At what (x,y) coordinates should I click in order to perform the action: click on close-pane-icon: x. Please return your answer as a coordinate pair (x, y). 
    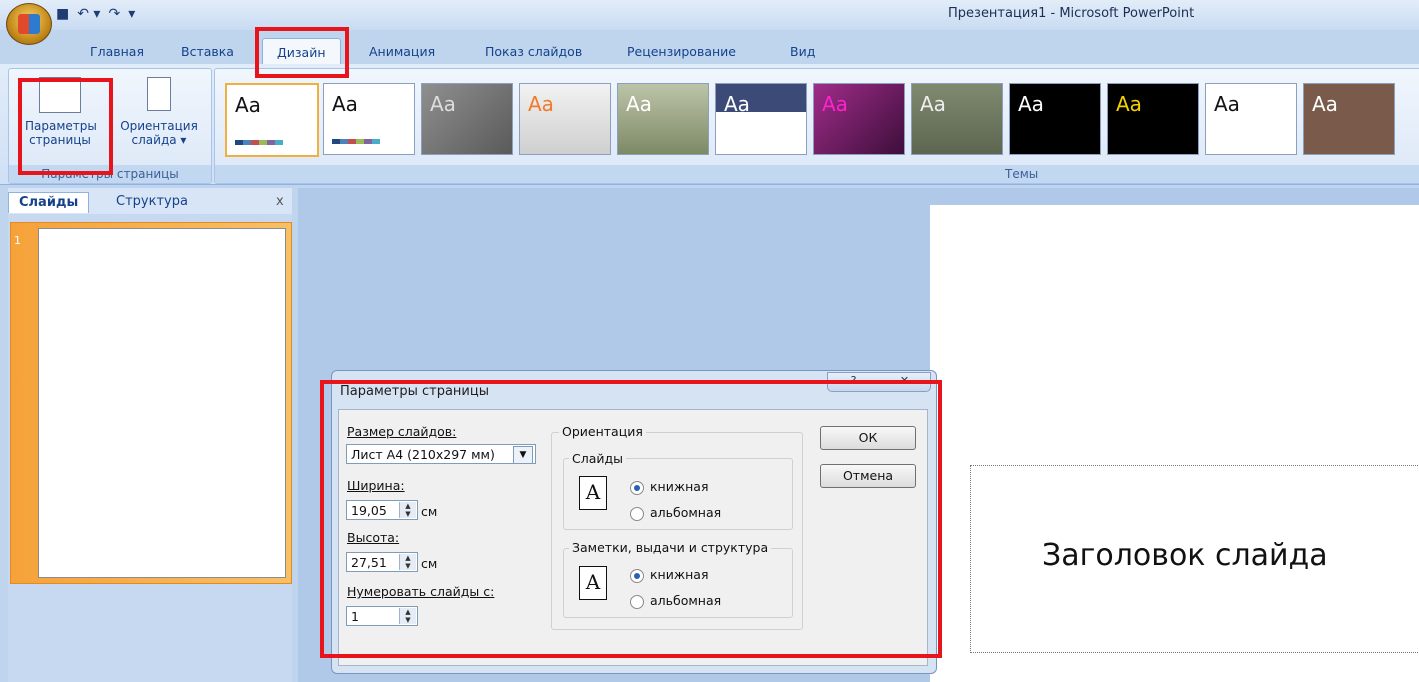
    Looking at the image, I should click on (280, 202).